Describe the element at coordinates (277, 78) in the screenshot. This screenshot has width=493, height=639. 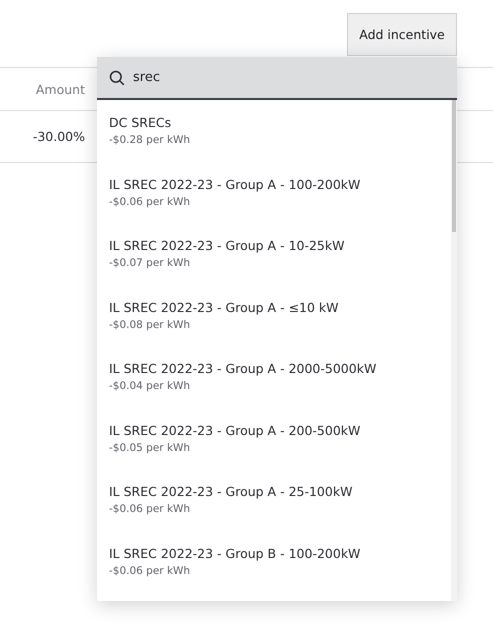
I see `search-field: srec` at that location.